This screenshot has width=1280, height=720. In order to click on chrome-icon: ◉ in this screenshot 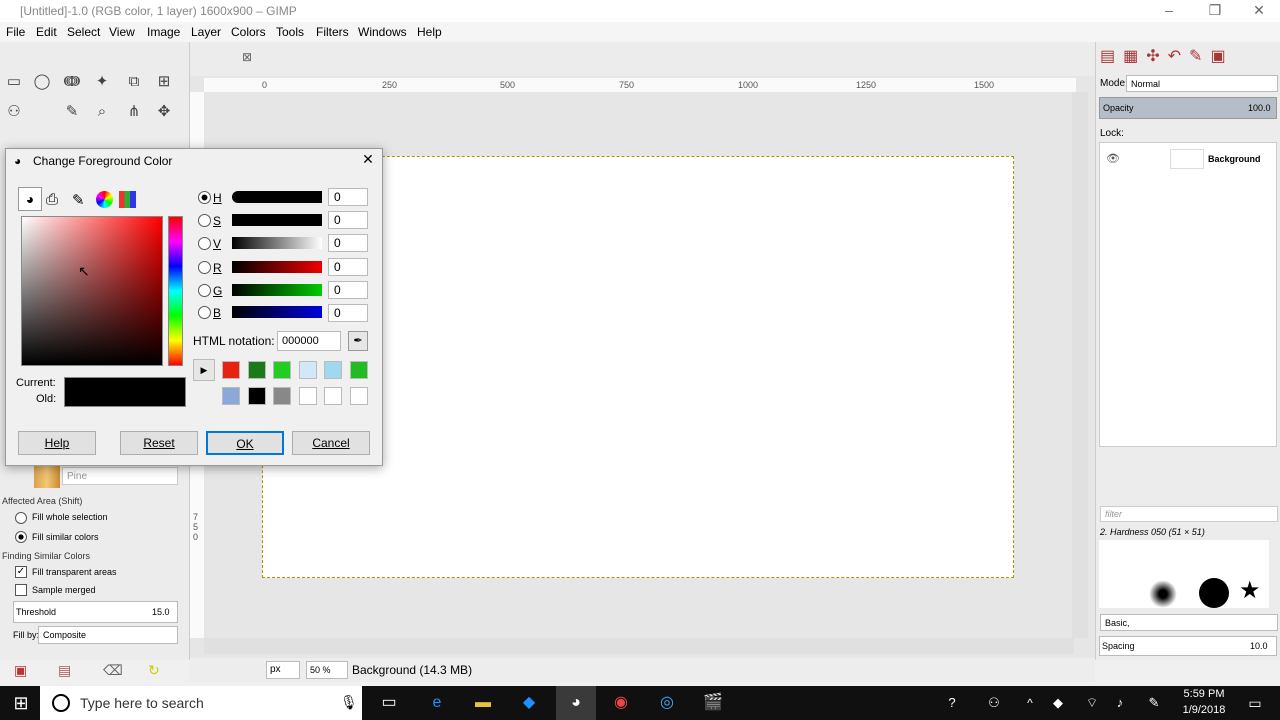, I will do `click(621, 703)`.